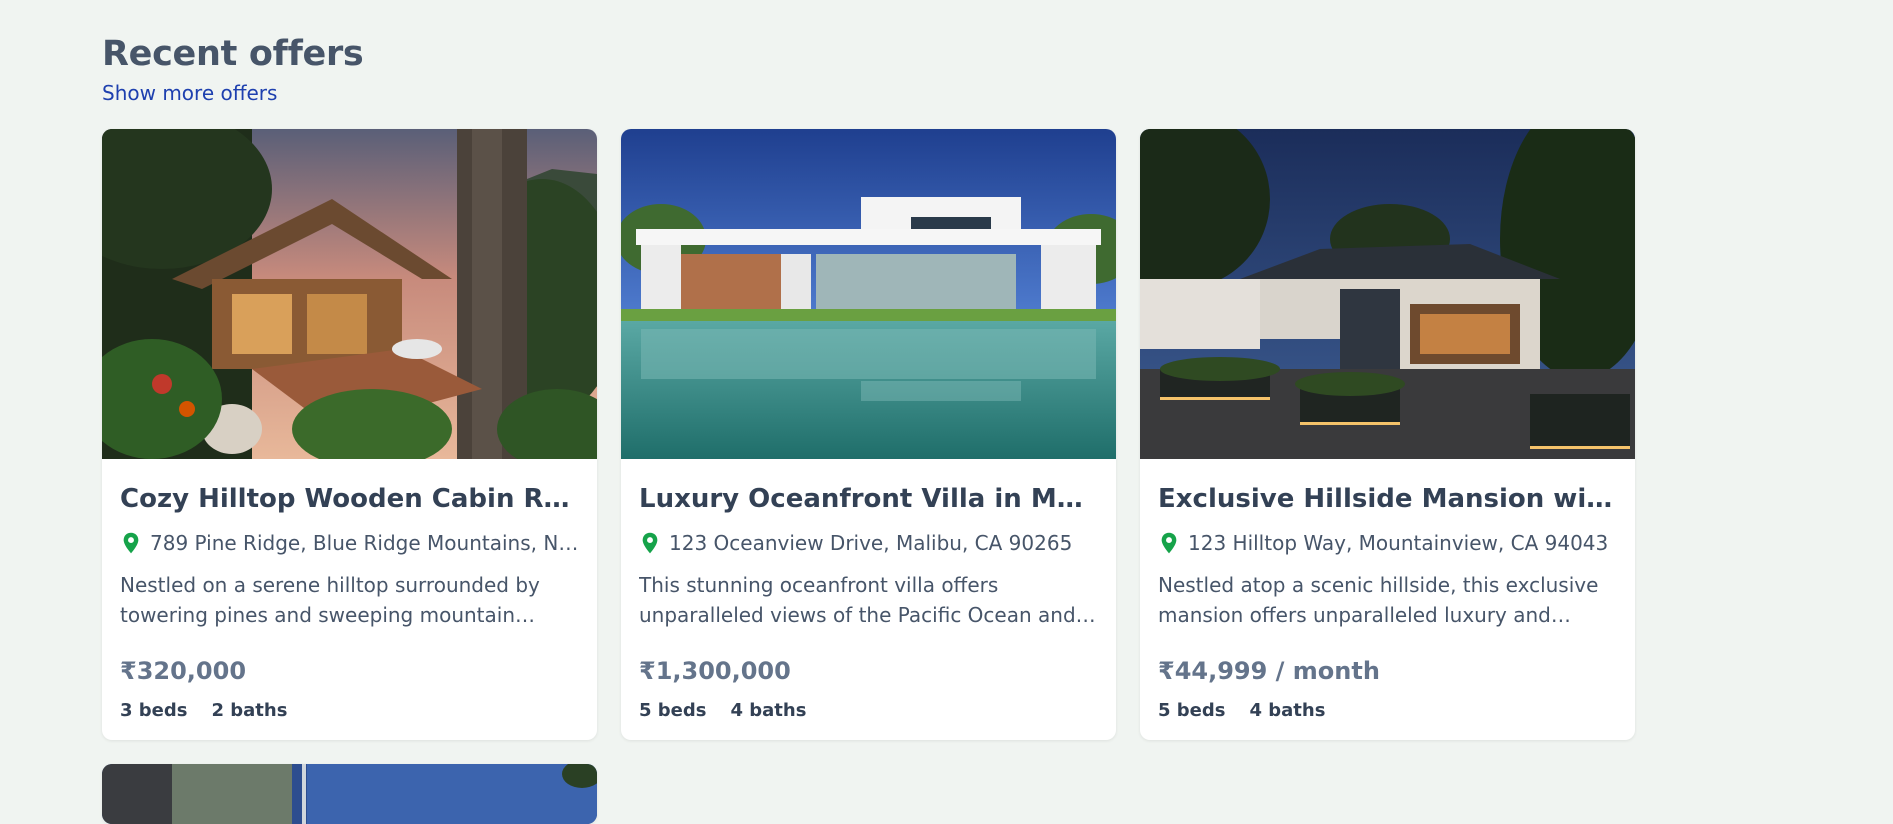  What do you see at coordinates (154, 710) in the screenshot?
I see `beds-count: 3 beds` at bounding box center [154, 710].